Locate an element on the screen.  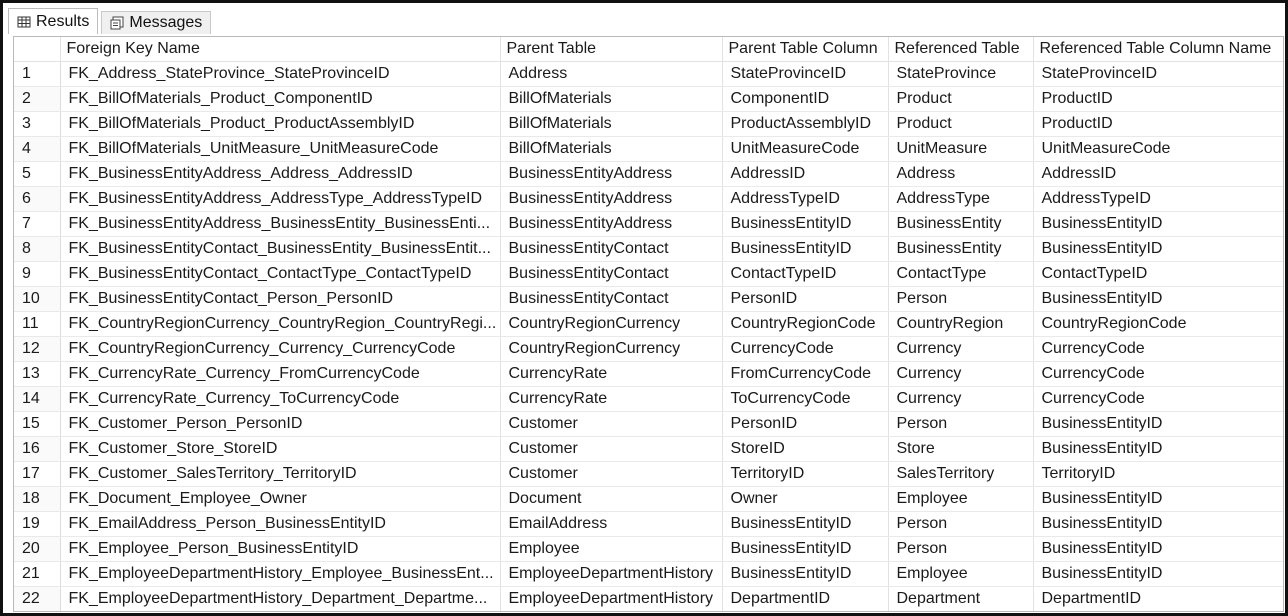
table-cell: PersonID is located at coordinates (805, 424).